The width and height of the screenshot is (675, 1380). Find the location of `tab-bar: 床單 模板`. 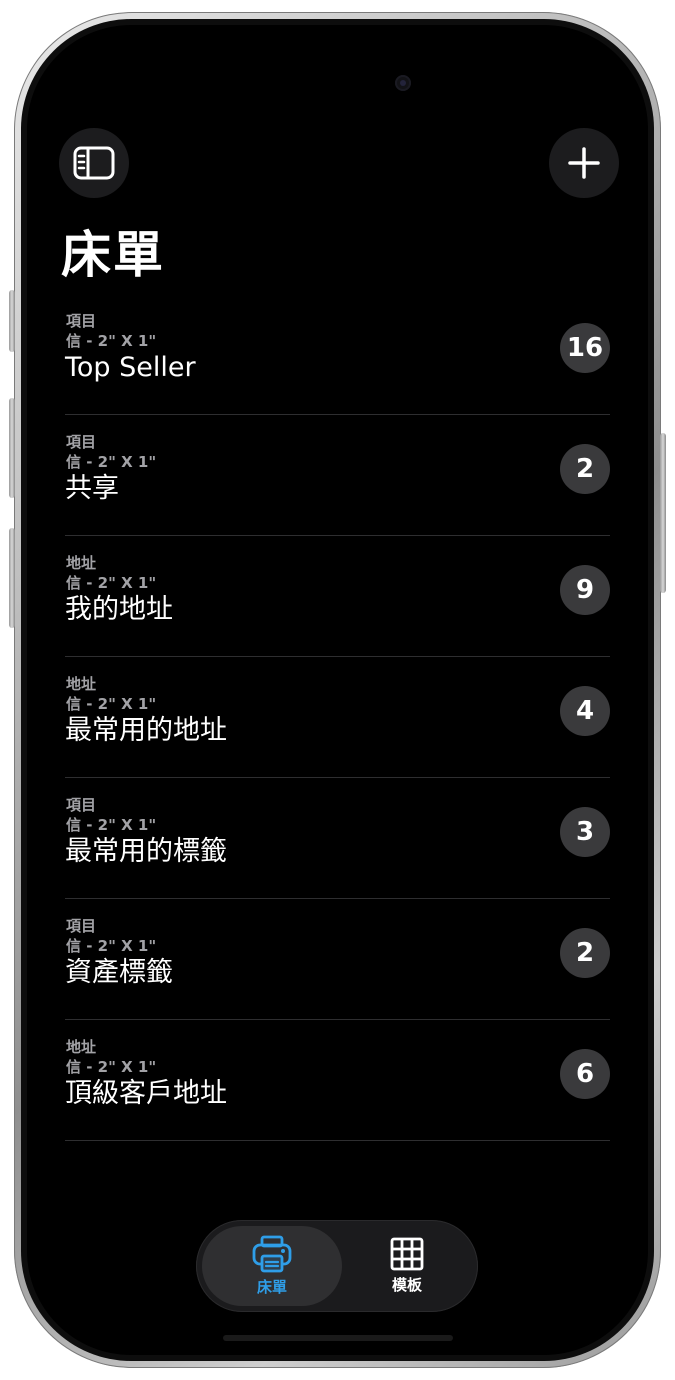

tab-bar: 床單 模板 is located at coordinates (337, 1266).